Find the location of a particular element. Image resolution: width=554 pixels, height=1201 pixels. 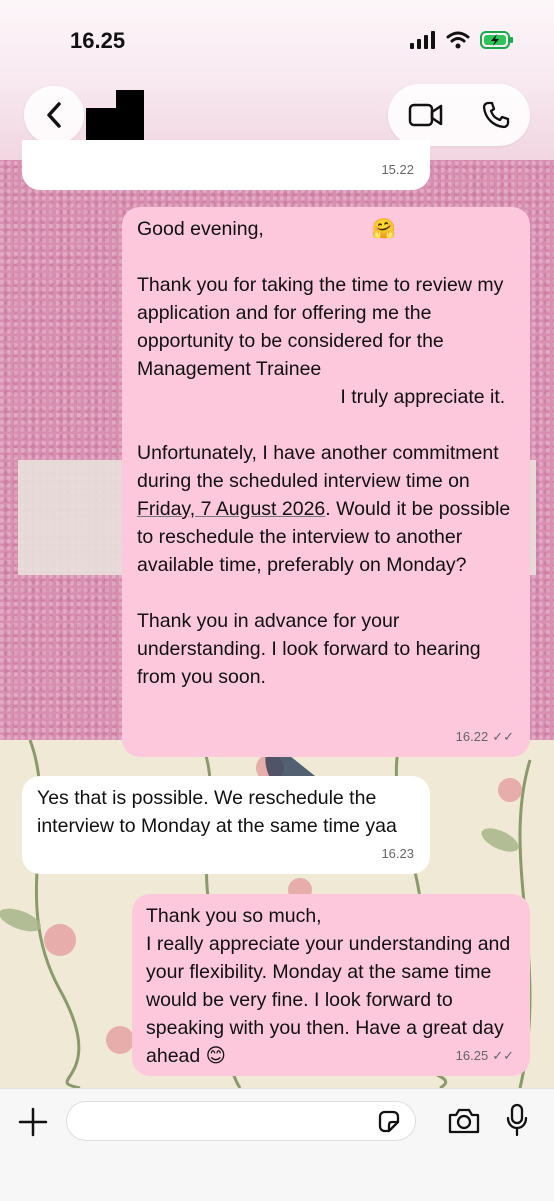

message-time-status: 16.25 ✓✓ is located at coordinates (485, 1056).